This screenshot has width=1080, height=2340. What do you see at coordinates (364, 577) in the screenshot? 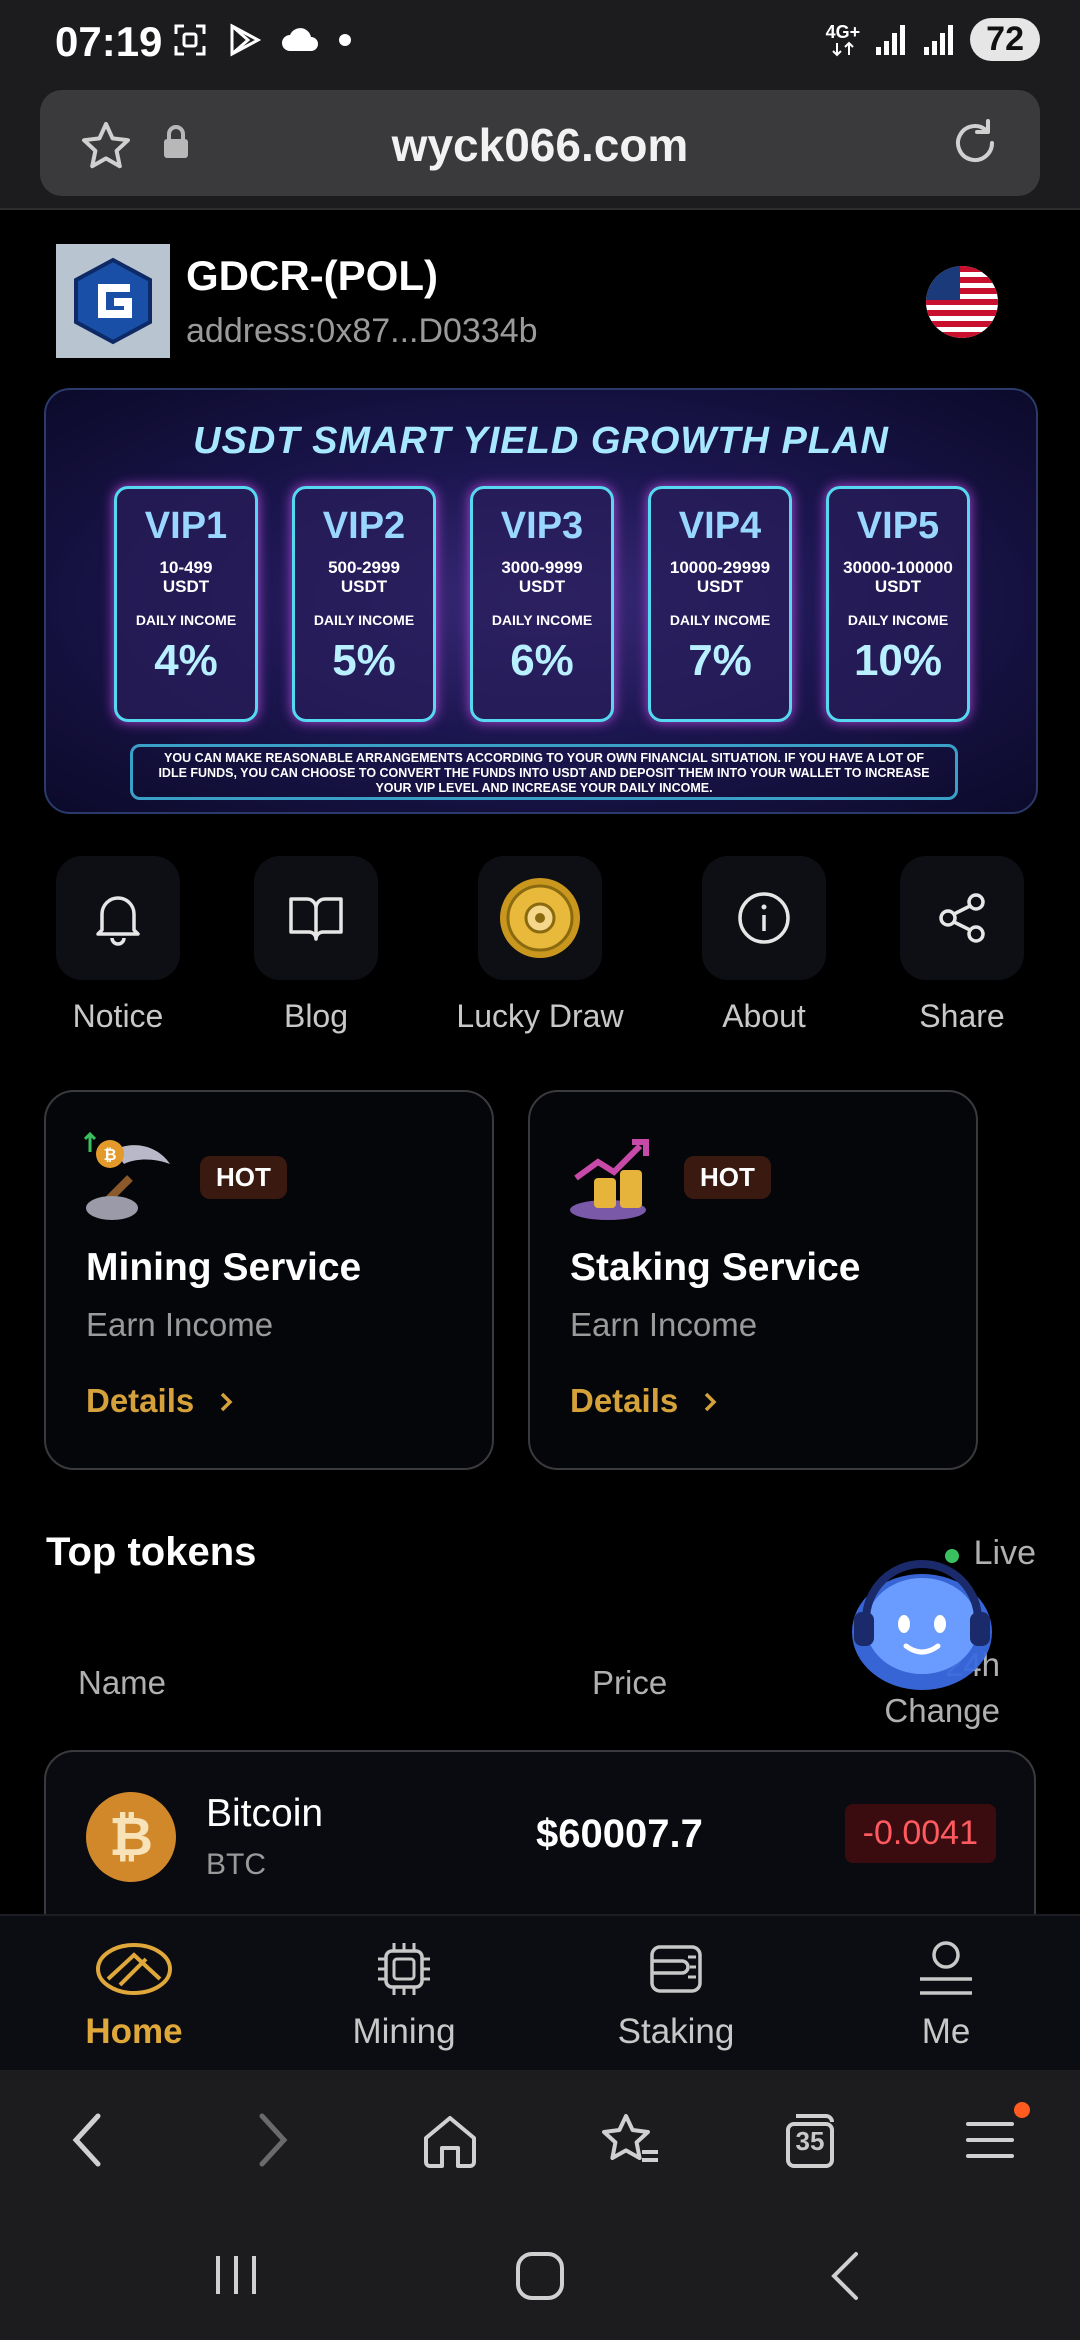
I see `vip-range: 500-2999 USDT` at bounding box center [364, 577].